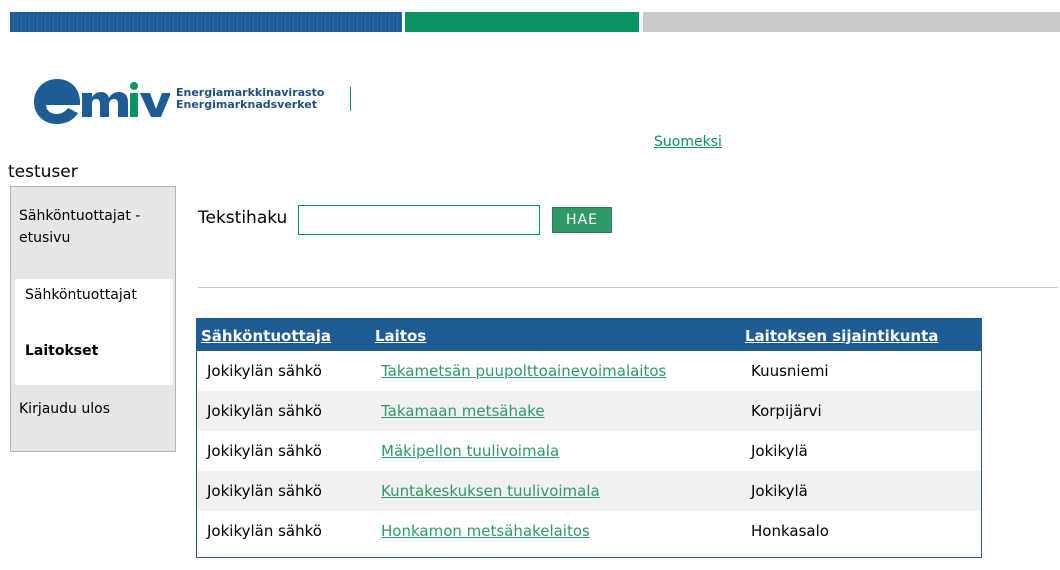  Describe the element at coordinates (81, 295) in the screenshot. I see `sidebar-item-producers: Sähköntuottajat` at that location.